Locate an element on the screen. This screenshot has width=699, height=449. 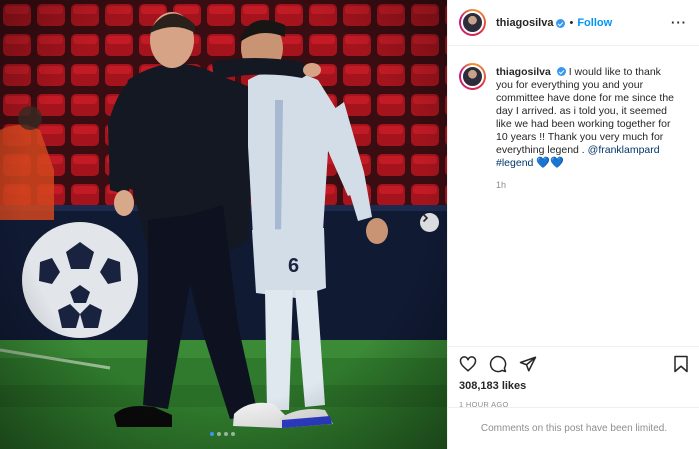
more-options-icon: ··· is located at coordinates (679, 22).